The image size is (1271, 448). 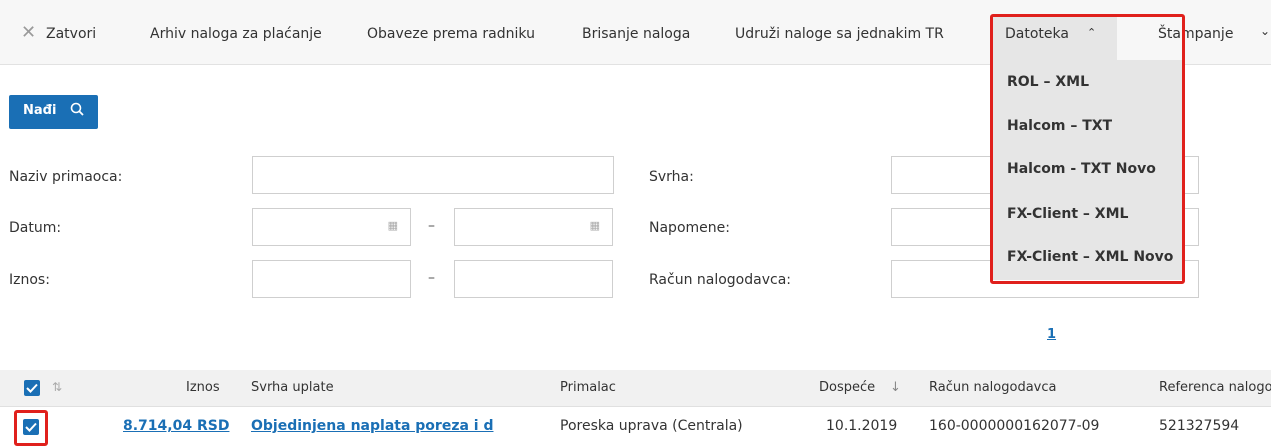 I want to click on column-header-amount: Iznos, so click(x=203, y=387).